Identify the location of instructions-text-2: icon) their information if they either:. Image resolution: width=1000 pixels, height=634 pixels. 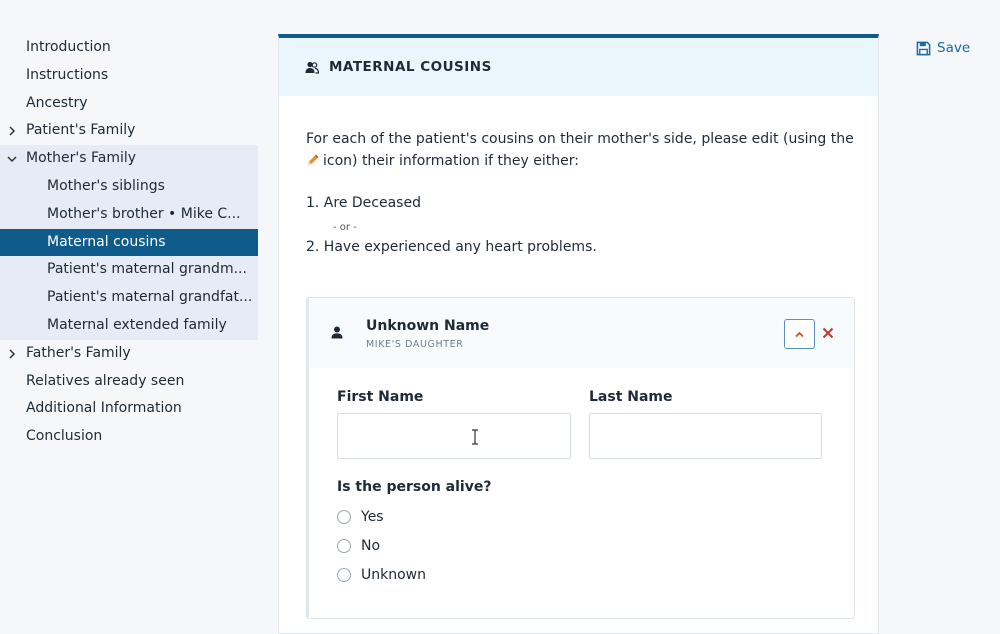
(451, 161).